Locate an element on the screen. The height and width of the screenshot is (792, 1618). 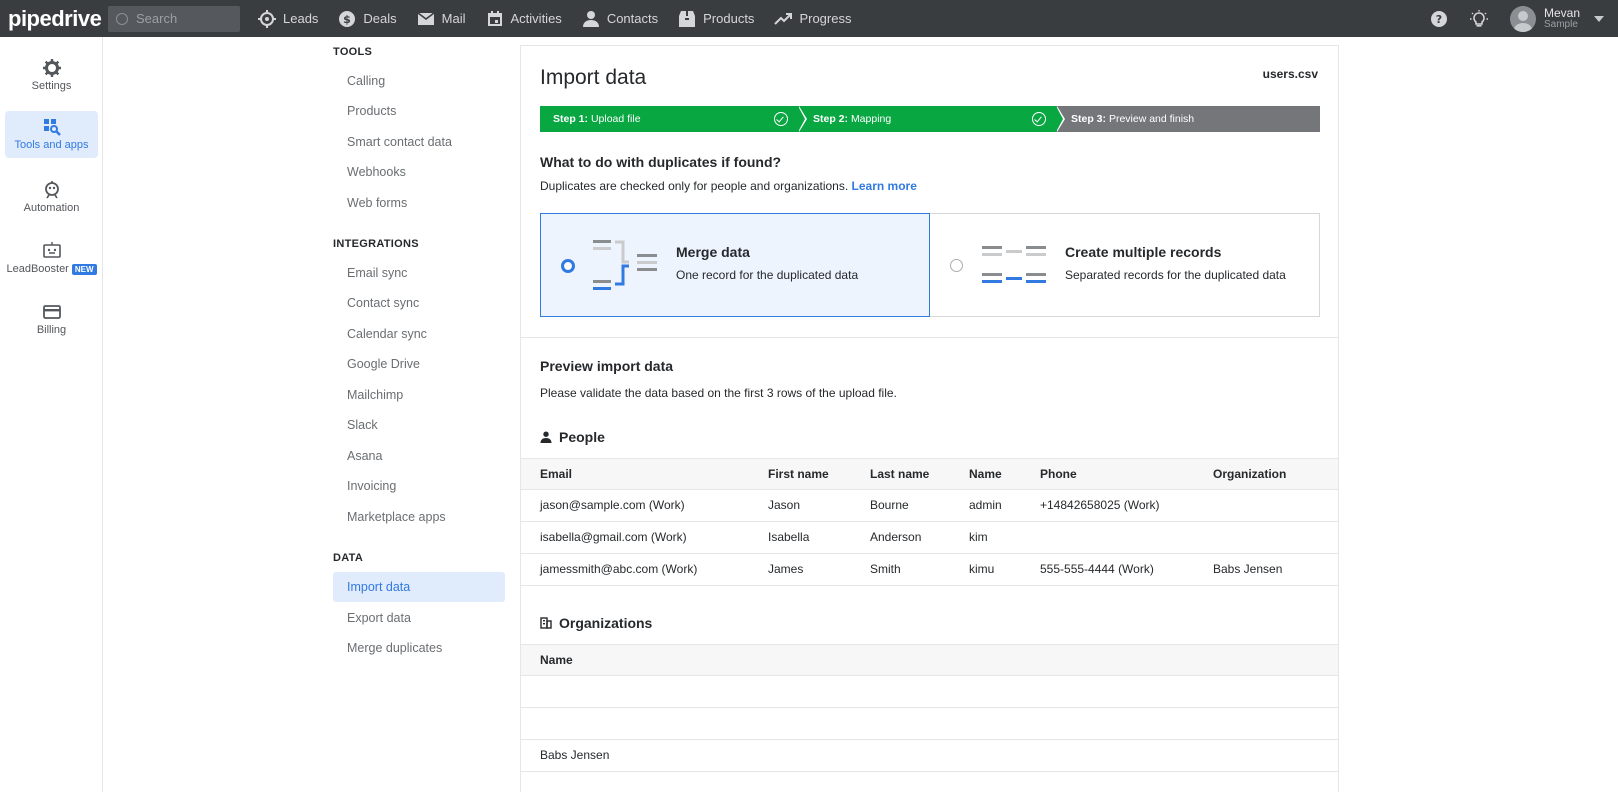
help-icon: ? is located at coordinates (1439, 19).